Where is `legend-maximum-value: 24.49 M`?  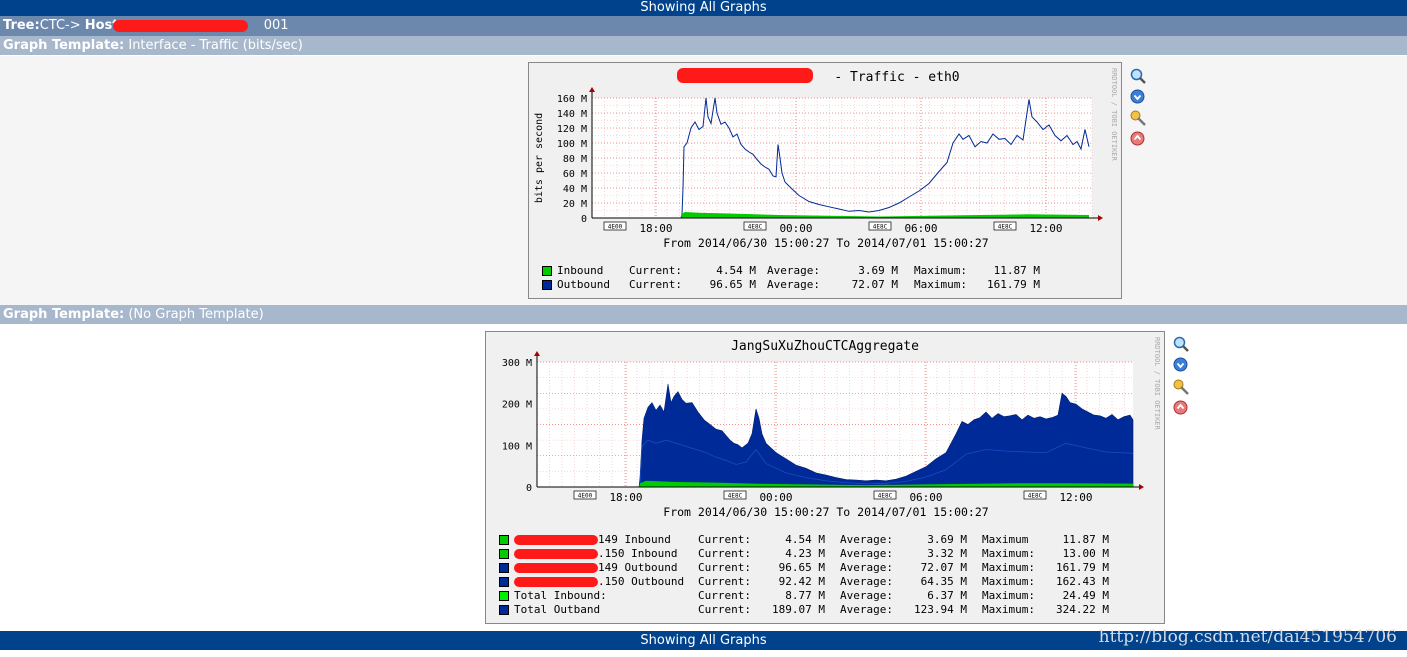
legend-maximum-value: 24.49 M is located at coordinates (1085, 595).